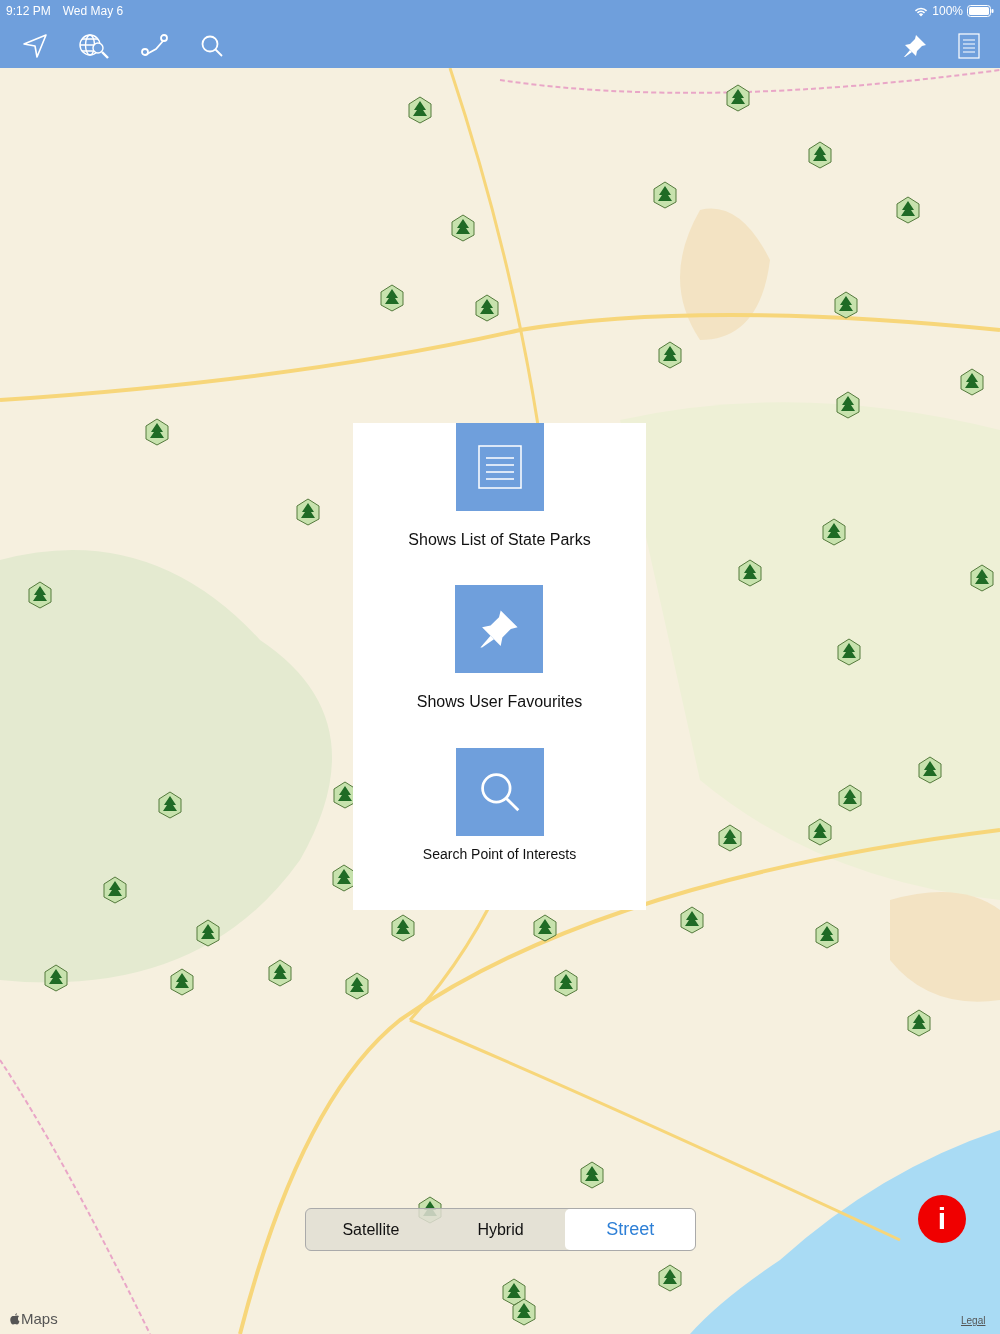 The height and width of the screenshot is (1334, 1000). I want to click on map-type-segment: Satellite, so click(371, 1229).